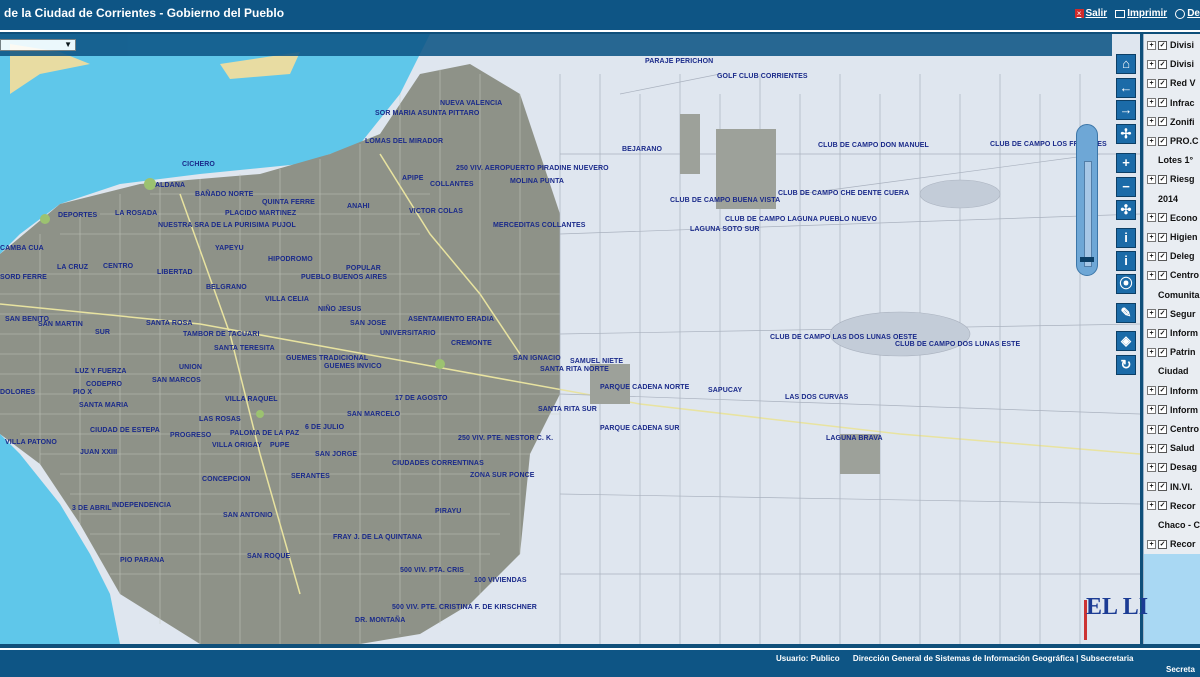 The width and height of the screenshot is (1200, 677). Describe the element at coordinates (380, 620) in the screenshot. I see `map-label: DR. MONTAÑA` at that location.